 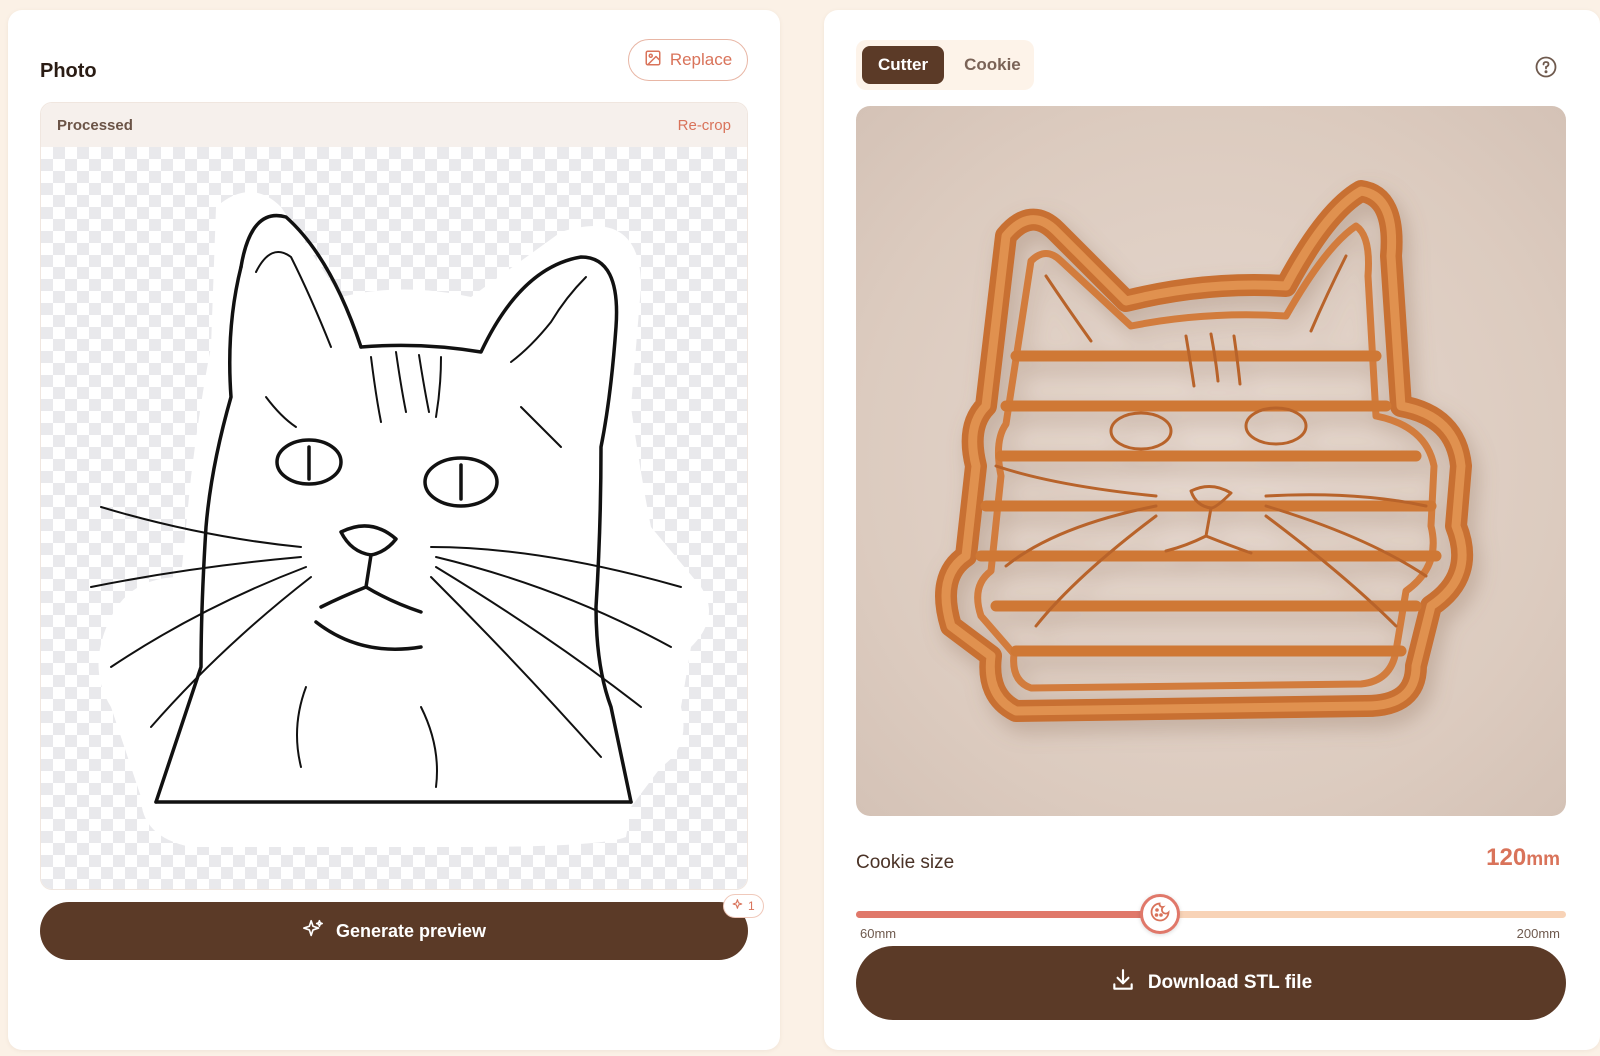 I want to click on view-mode-tabs: Cutter Cookie, so click(x=945, y=65).